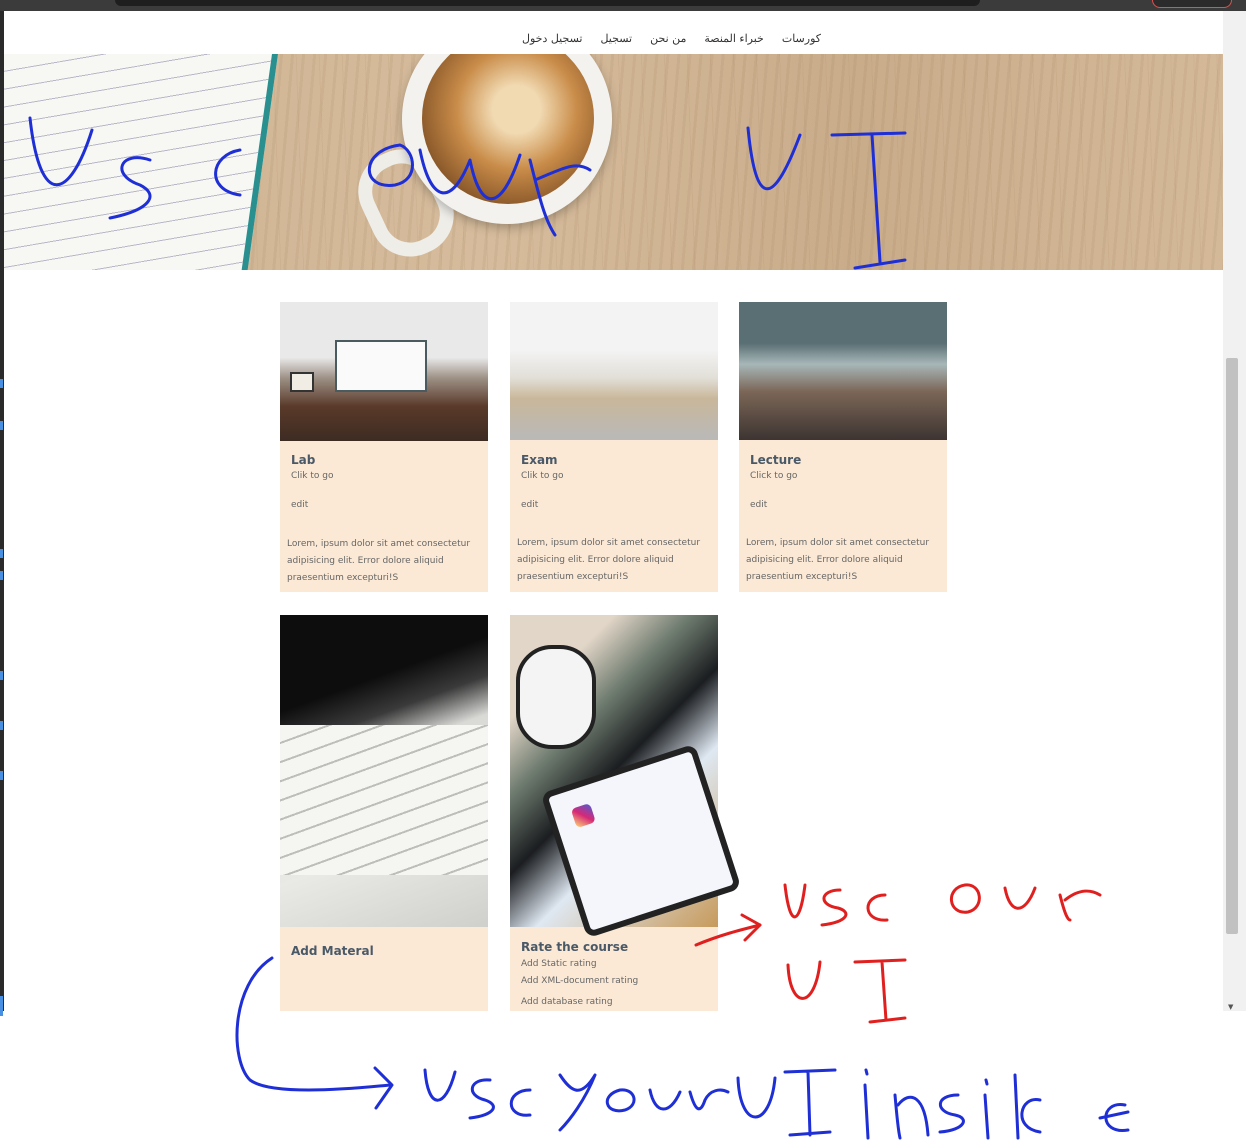 This screenshot has height=1141, width=1246. I want to click on add-database-rating-link: Add database rating, so click(567, 1002).